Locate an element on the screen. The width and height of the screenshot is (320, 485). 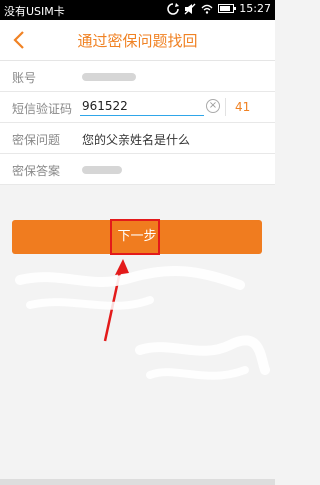
answer-value-masked is located at coordinates (102, 169).